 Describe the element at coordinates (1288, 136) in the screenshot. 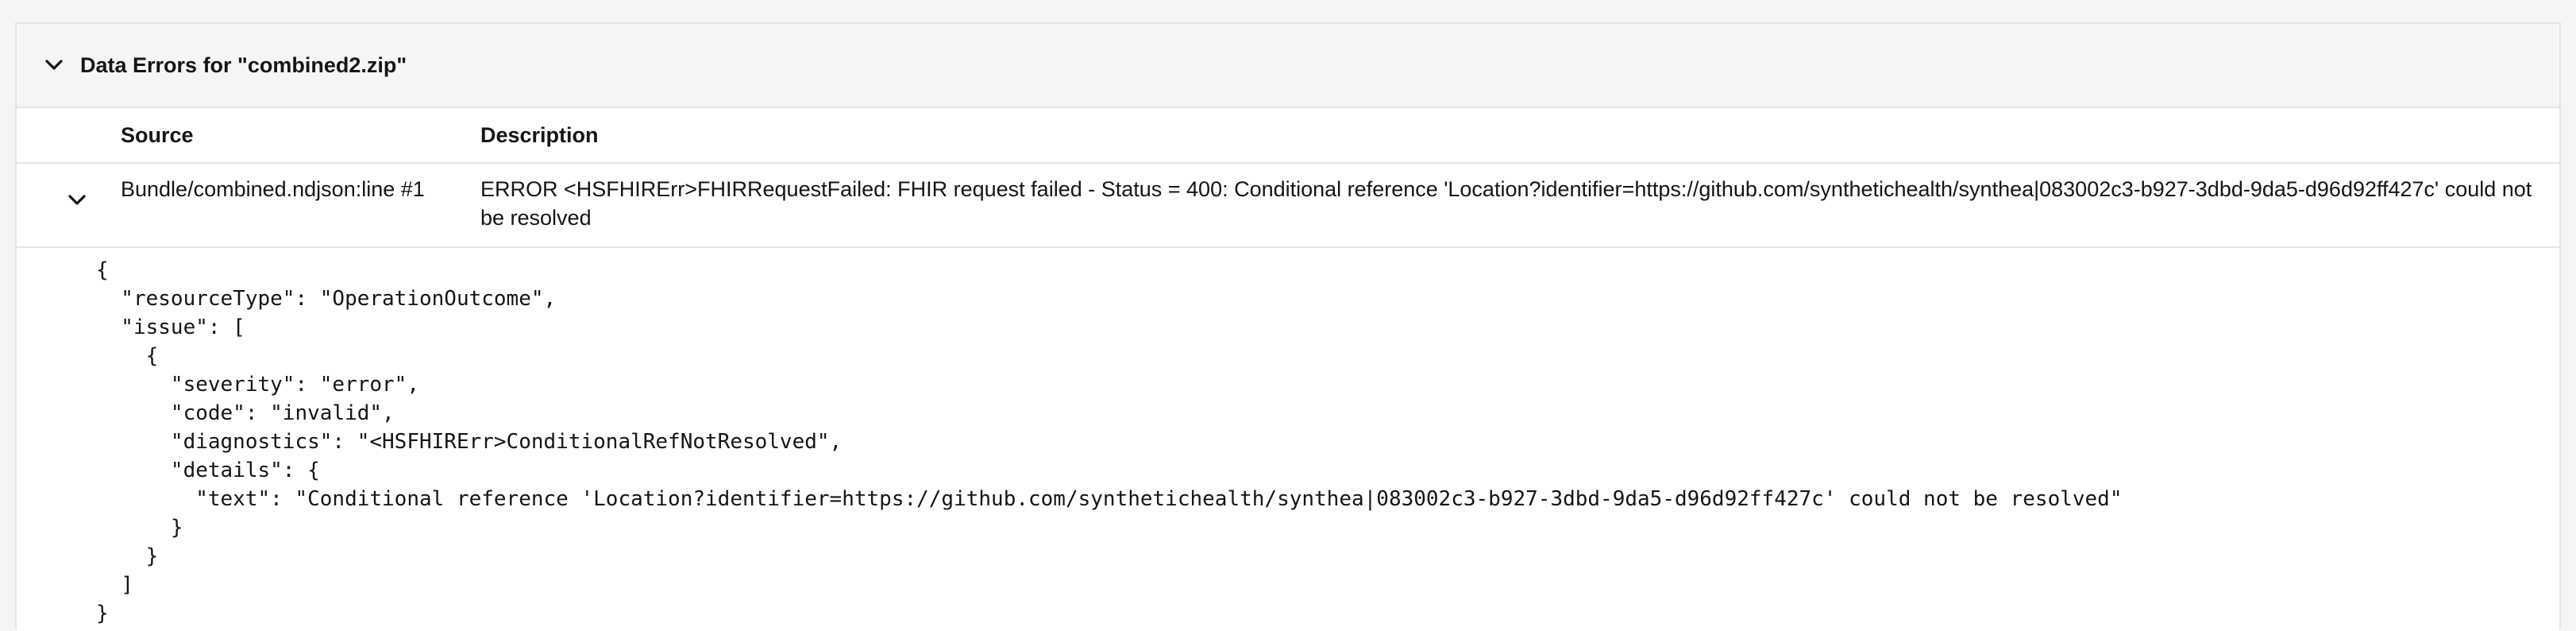

I see `table-header-row: Source Description` at that location.